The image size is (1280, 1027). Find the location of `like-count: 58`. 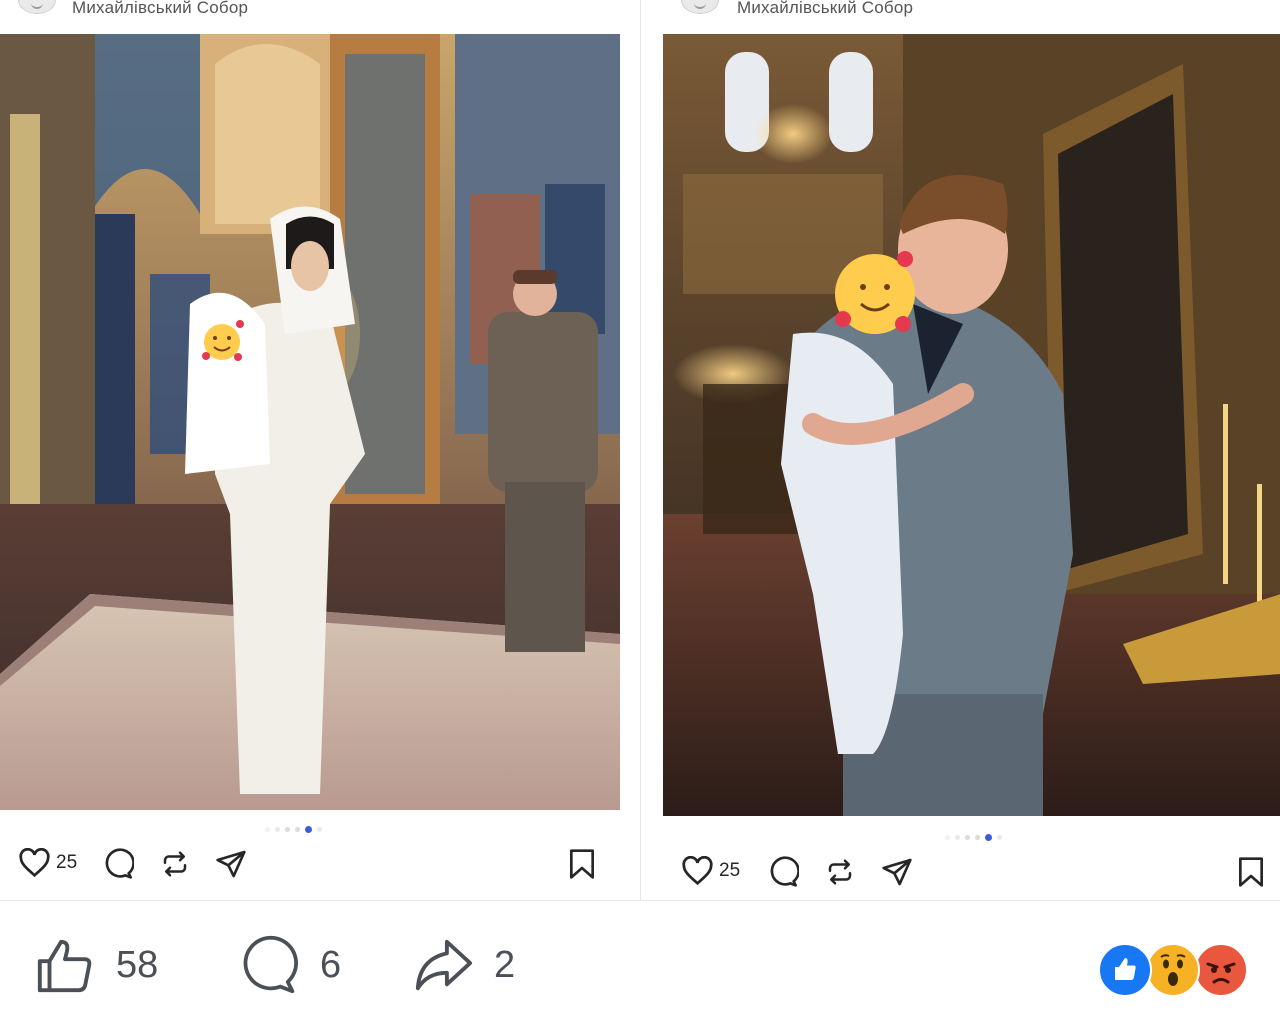

like-count: 58 is located at coordinates (137, 964).